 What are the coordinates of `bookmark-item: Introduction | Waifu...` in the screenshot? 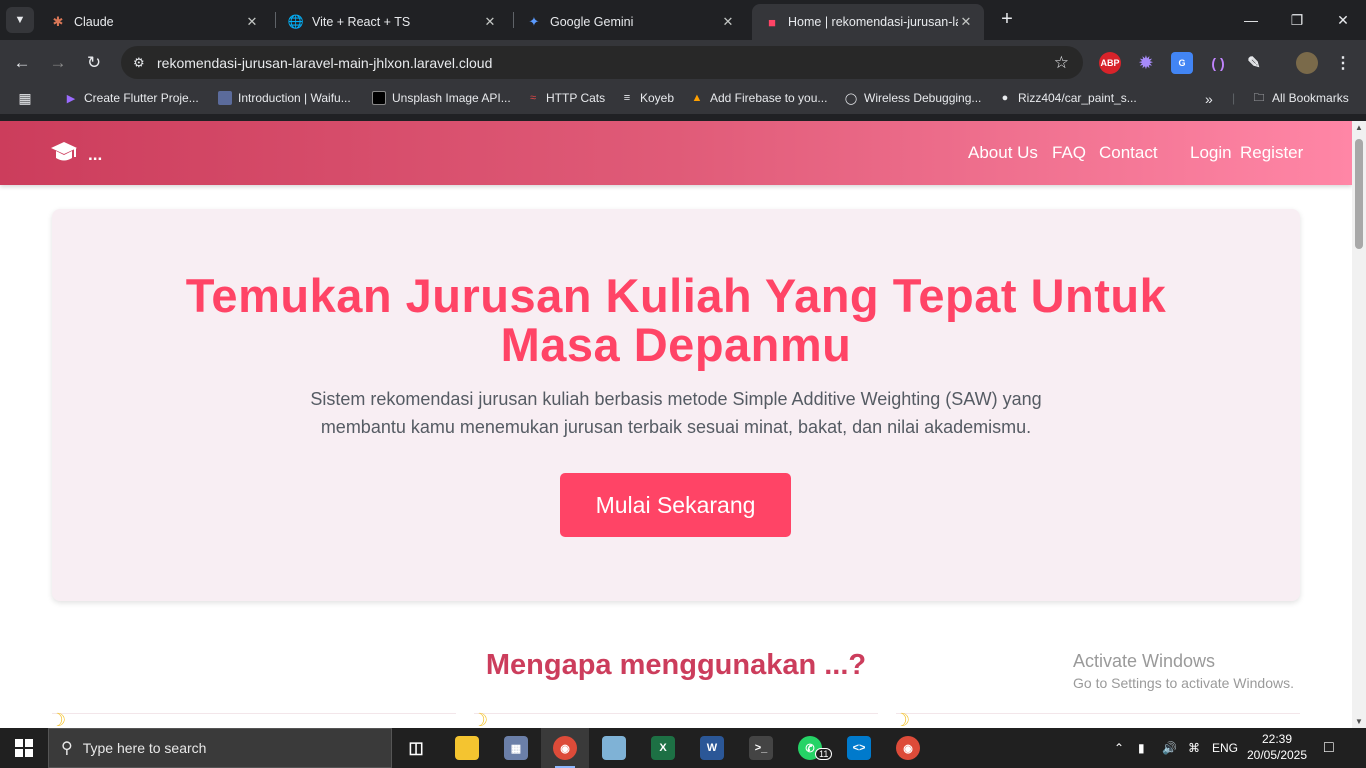 It's located at (284, 98).